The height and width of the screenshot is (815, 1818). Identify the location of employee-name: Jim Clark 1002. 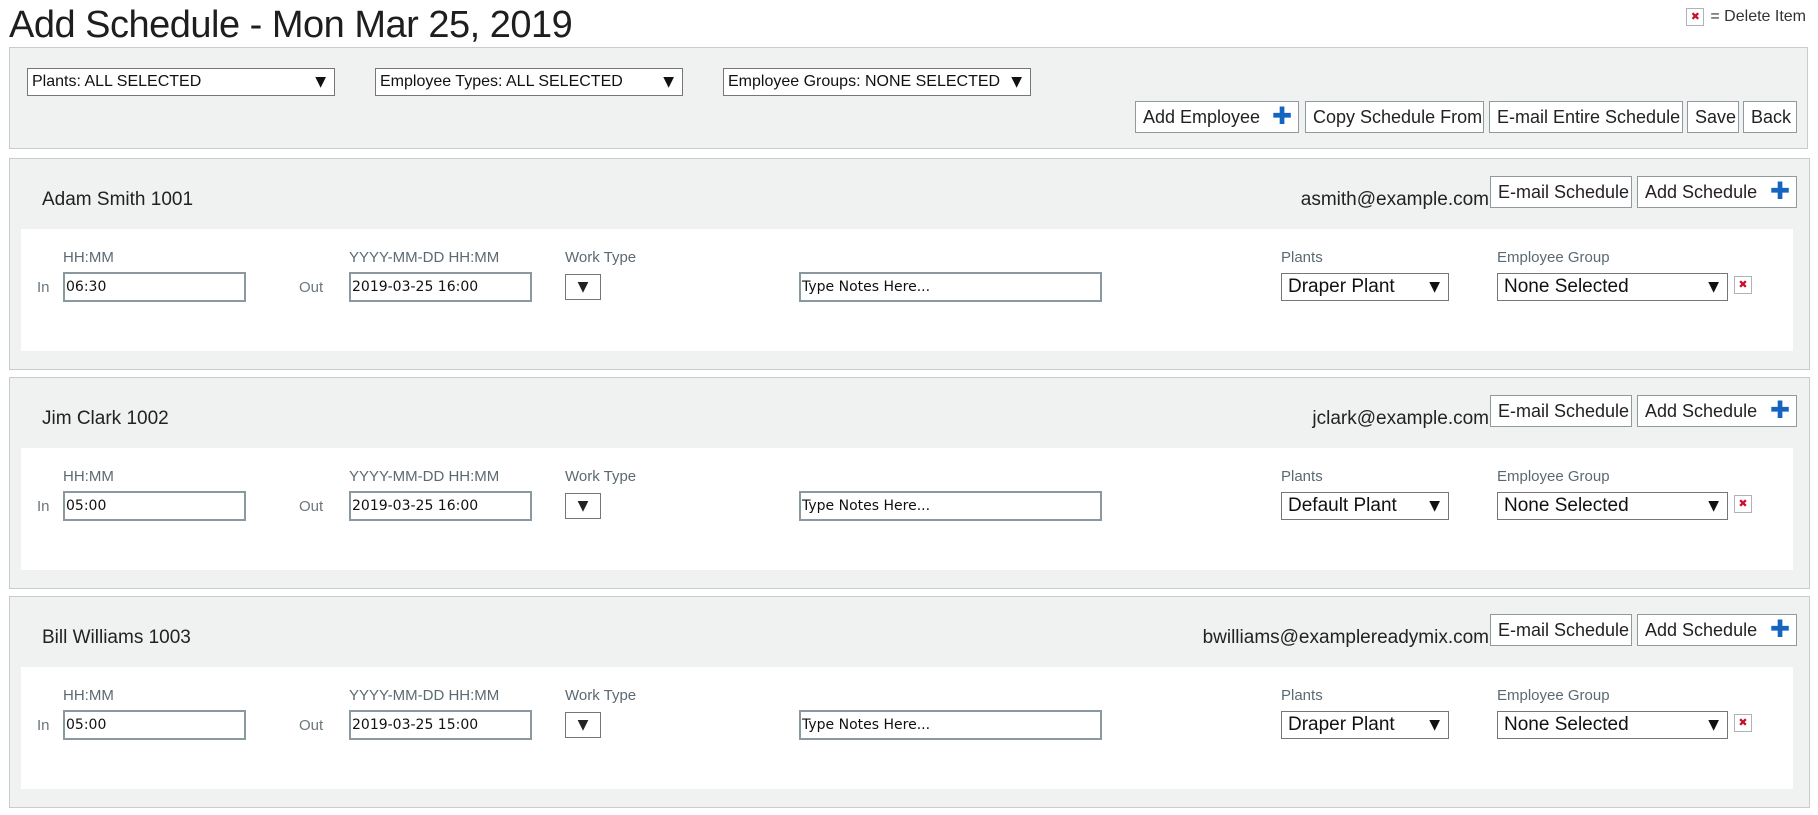
(105, 418).